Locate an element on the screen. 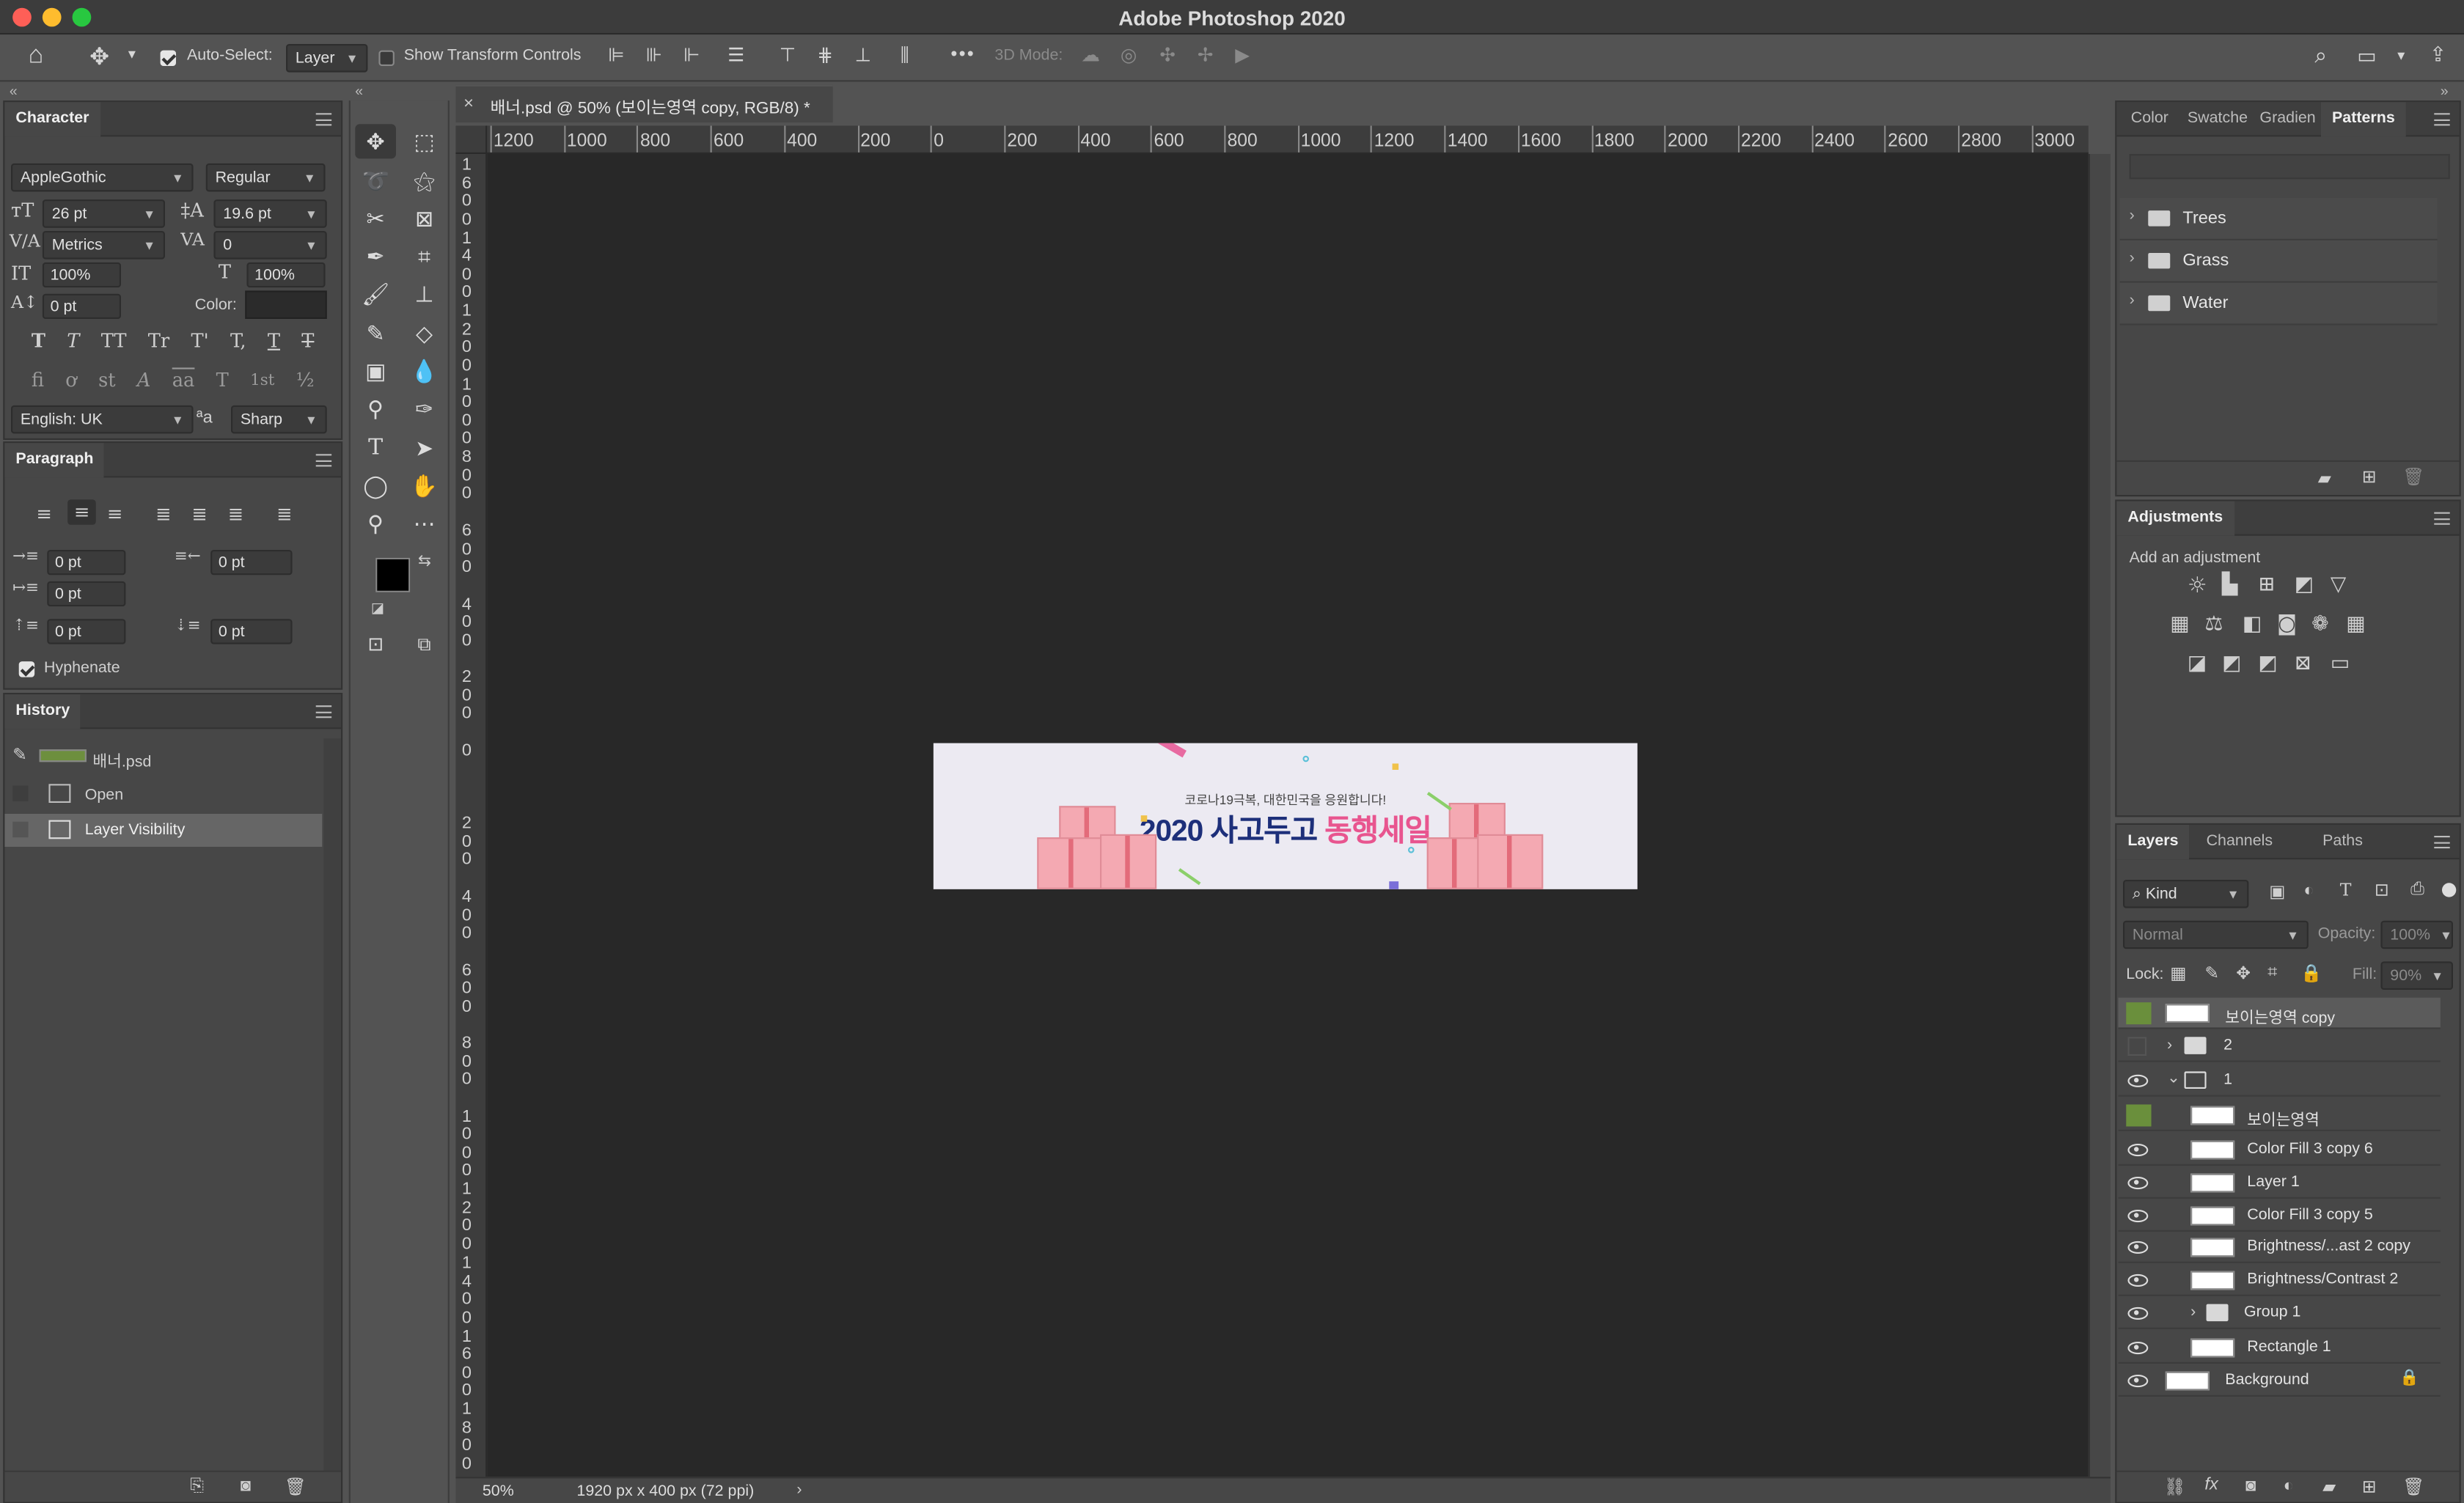 The image size is (2464, 1503). fx-icon: fx is located at coordinates (2211, 1484).